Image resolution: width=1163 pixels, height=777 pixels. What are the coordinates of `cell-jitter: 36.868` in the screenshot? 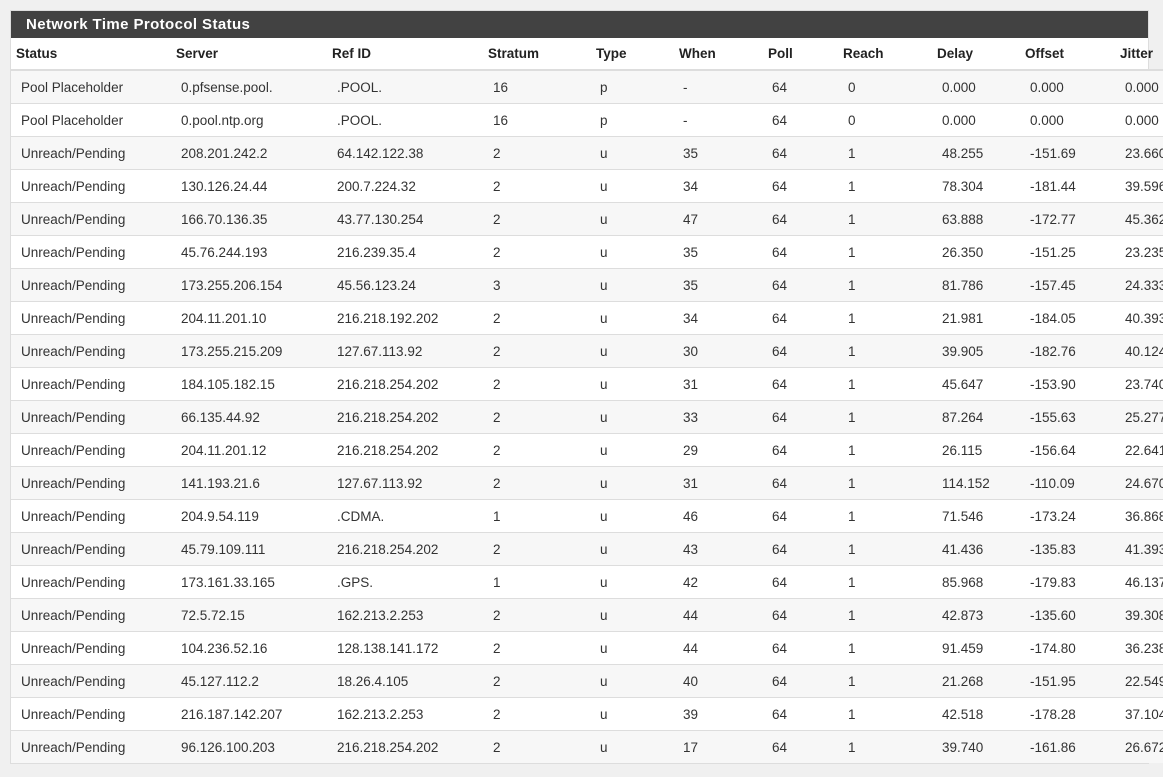 It's located at (1139, 516).